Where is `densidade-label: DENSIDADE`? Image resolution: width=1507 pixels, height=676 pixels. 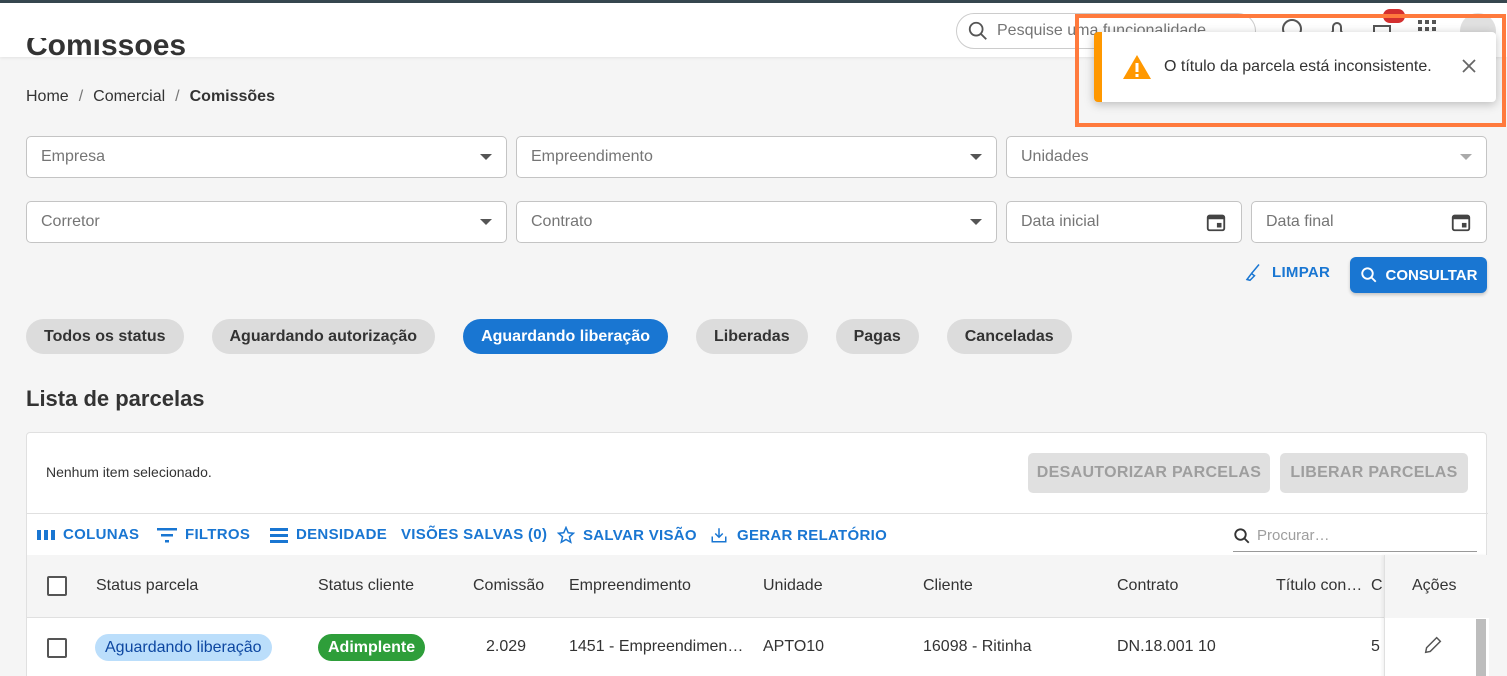 densidade-label: DENSIDADE is located at coordinates (342, 534).